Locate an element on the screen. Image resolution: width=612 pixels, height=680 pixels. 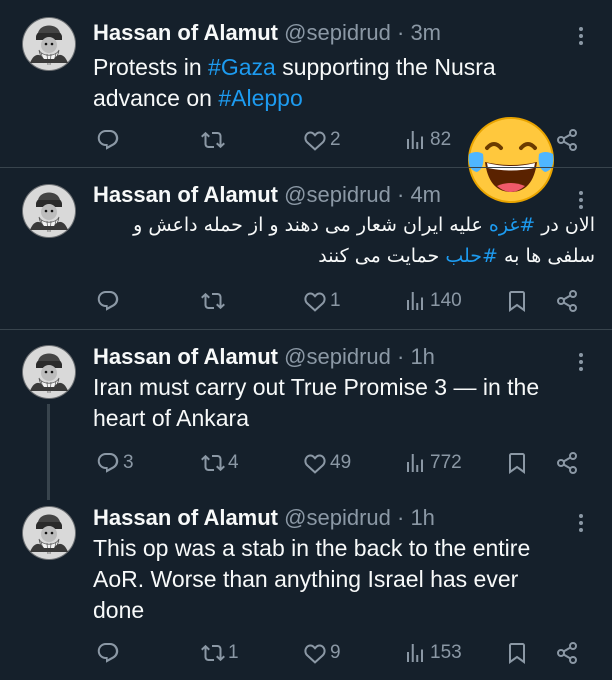
views-count: 82 is located at coordinates (441, 139).